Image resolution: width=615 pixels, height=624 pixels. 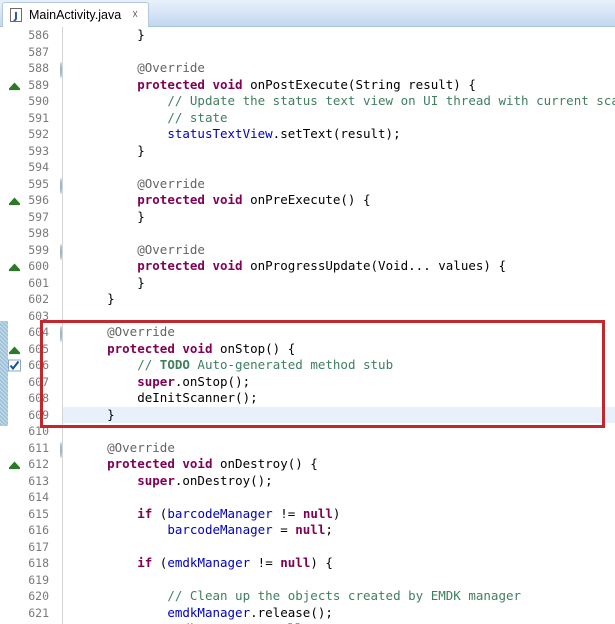 What do you see at coordinates (35, 69) in the screenshot?
I see `line-number: 588` at bounding box center [35, 69].